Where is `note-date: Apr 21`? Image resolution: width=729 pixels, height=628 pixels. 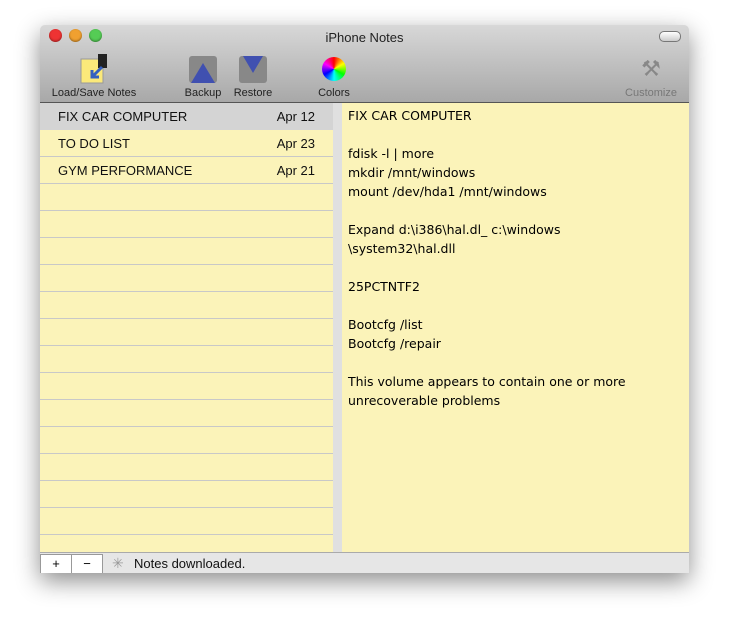
note-date: Apr 21 is located at coordinates (295, 170).